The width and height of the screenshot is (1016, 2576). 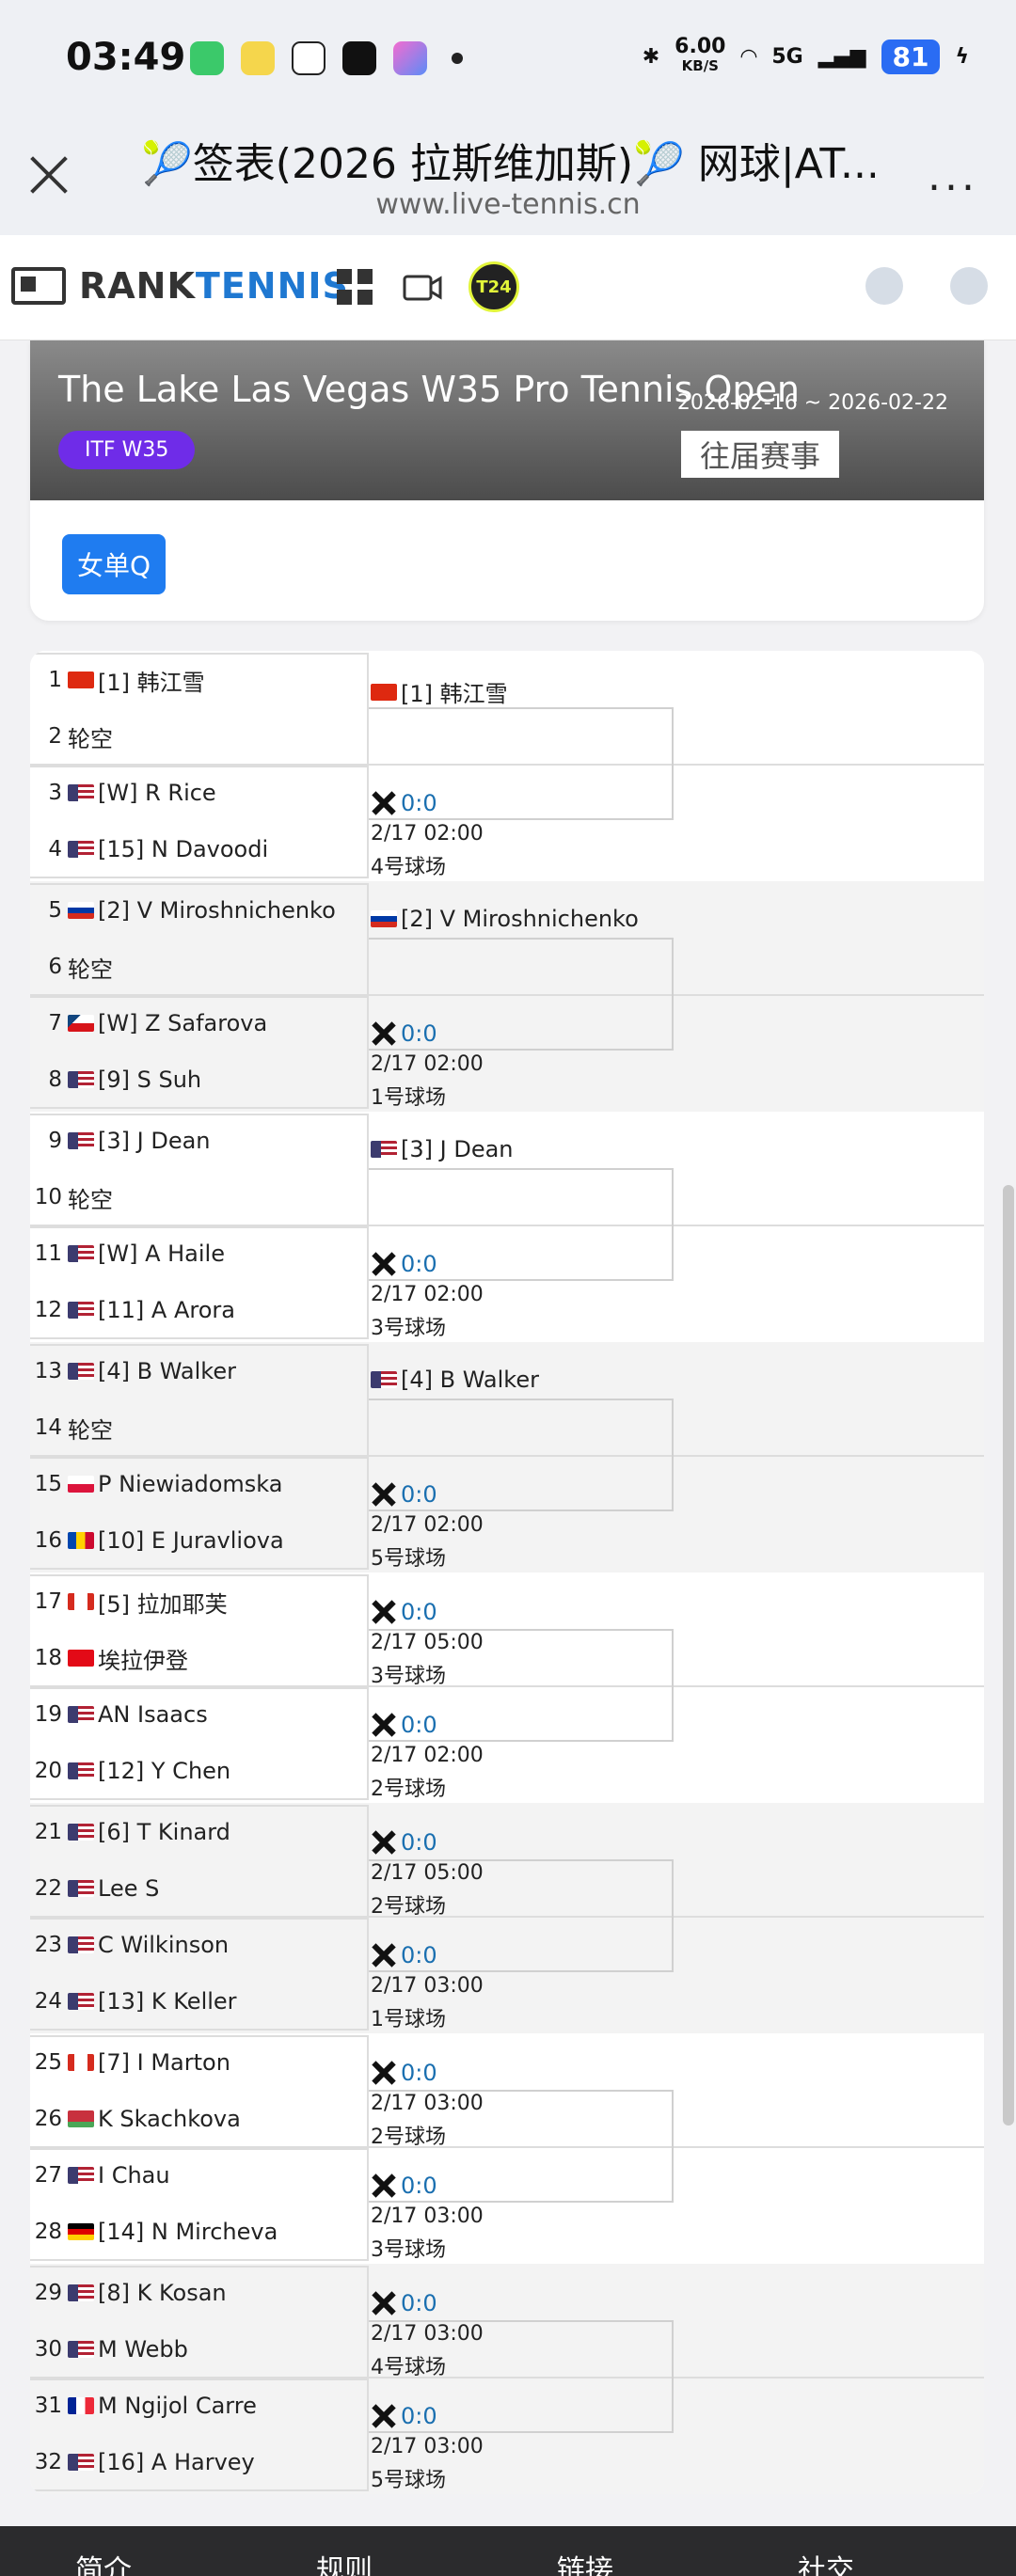 What do you see at coordinates (355, 286) in the screenshot?
I see `grid-icon` at bounding box center [355, 286].